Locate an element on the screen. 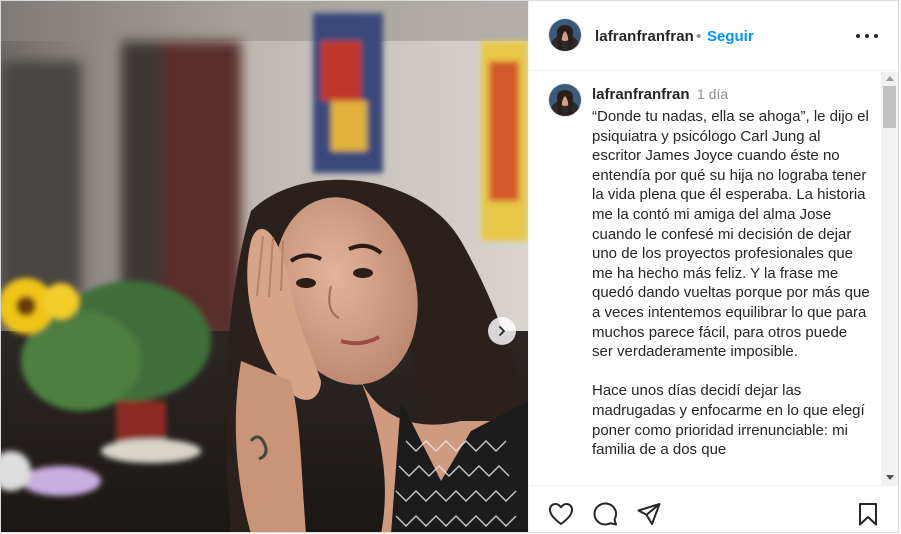 The image size is (901, 534). follow-button: Seguir is located at coordinates (730, 36).